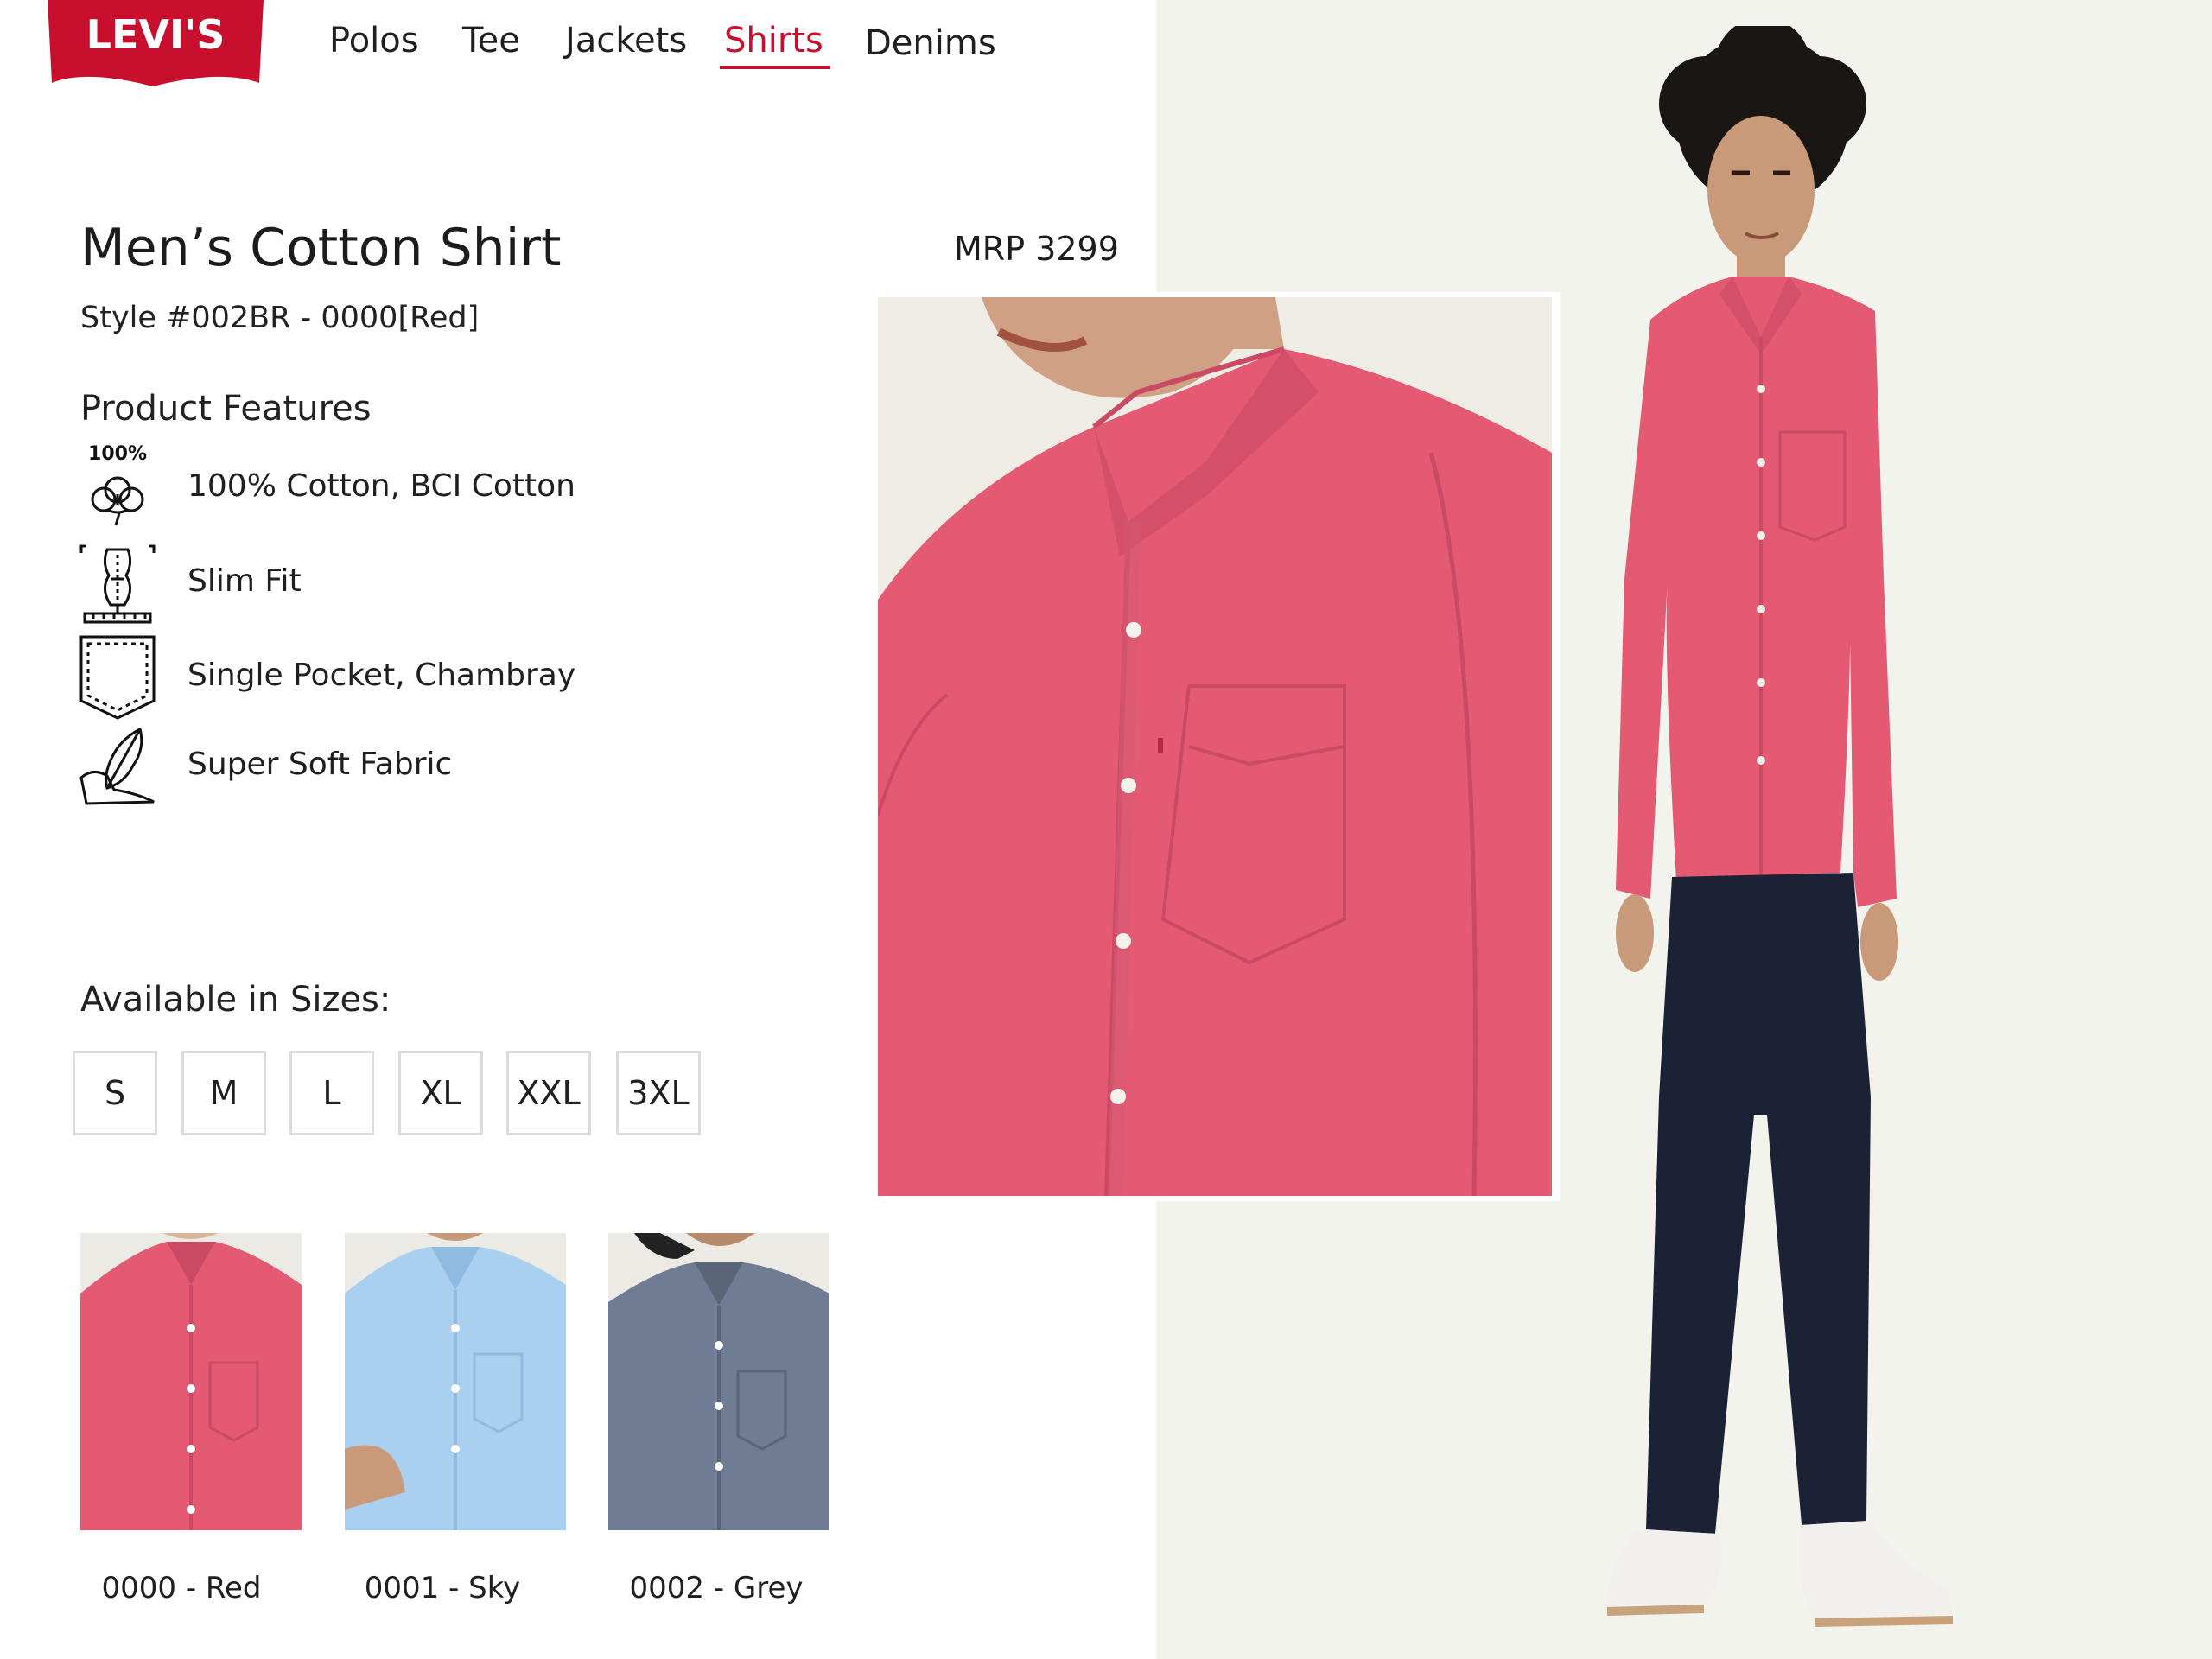 This screenshot has width=2212, height=1659. Describe the element at coordinates (245, 581) in the screenshot. I see `feature-label: Slim Fit` at that location.